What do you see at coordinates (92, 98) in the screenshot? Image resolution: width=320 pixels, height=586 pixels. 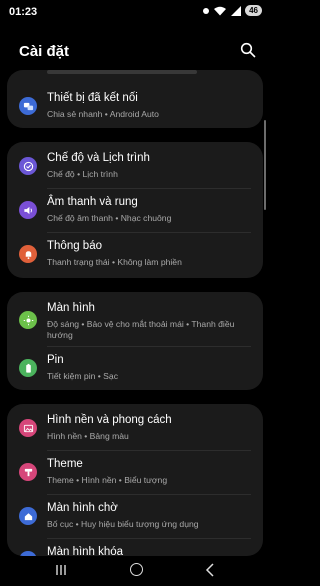 I see `item-label: Thiết bị đã kết nối` at bounding box center [92, 98].